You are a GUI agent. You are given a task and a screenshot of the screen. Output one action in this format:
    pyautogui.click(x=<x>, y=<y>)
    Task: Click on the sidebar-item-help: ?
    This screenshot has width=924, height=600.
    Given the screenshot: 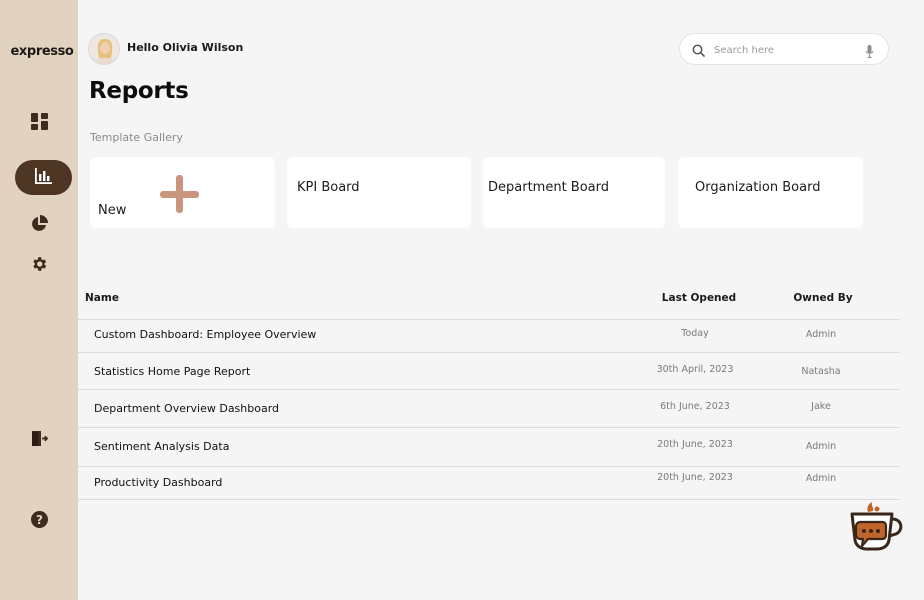 What is the action you would take?
    pyautogui.click(x=39, y=519)
    